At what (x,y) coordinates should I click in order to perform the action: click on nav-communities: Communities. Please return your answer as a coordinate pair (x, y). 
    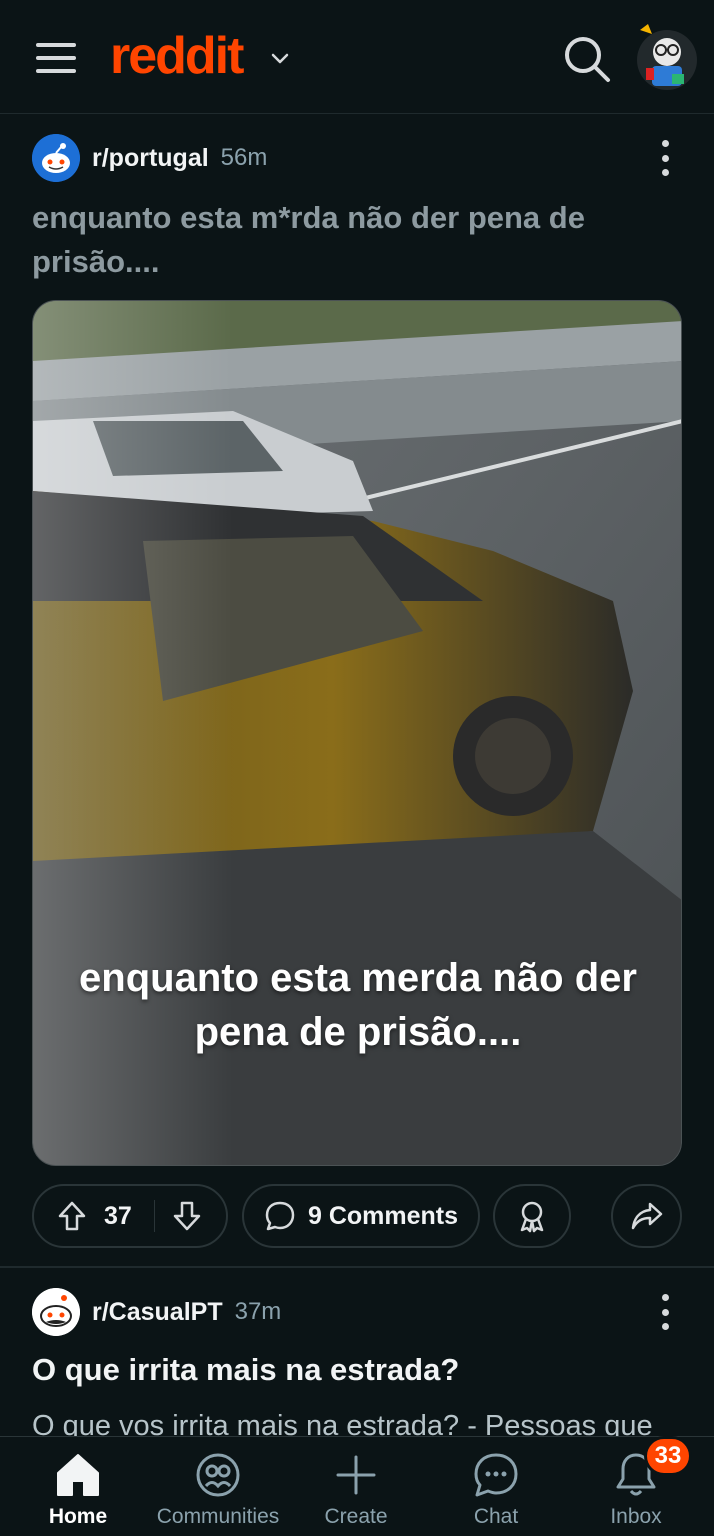
    Looking at the image, I should click on (218, 1486).